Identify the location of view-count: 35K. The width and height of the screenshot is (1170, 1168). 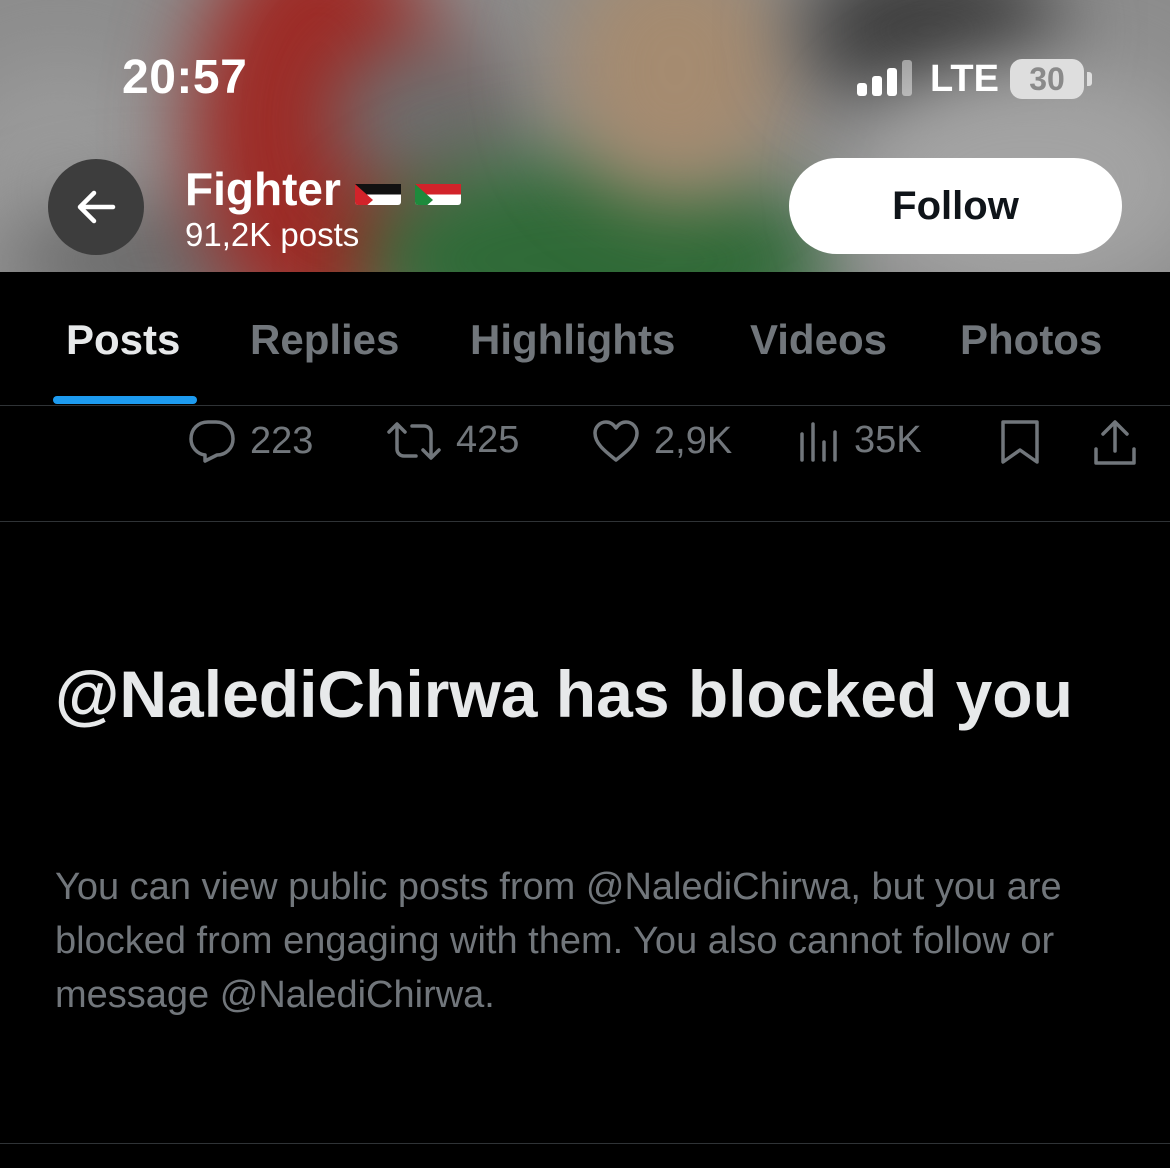
(888, 440).